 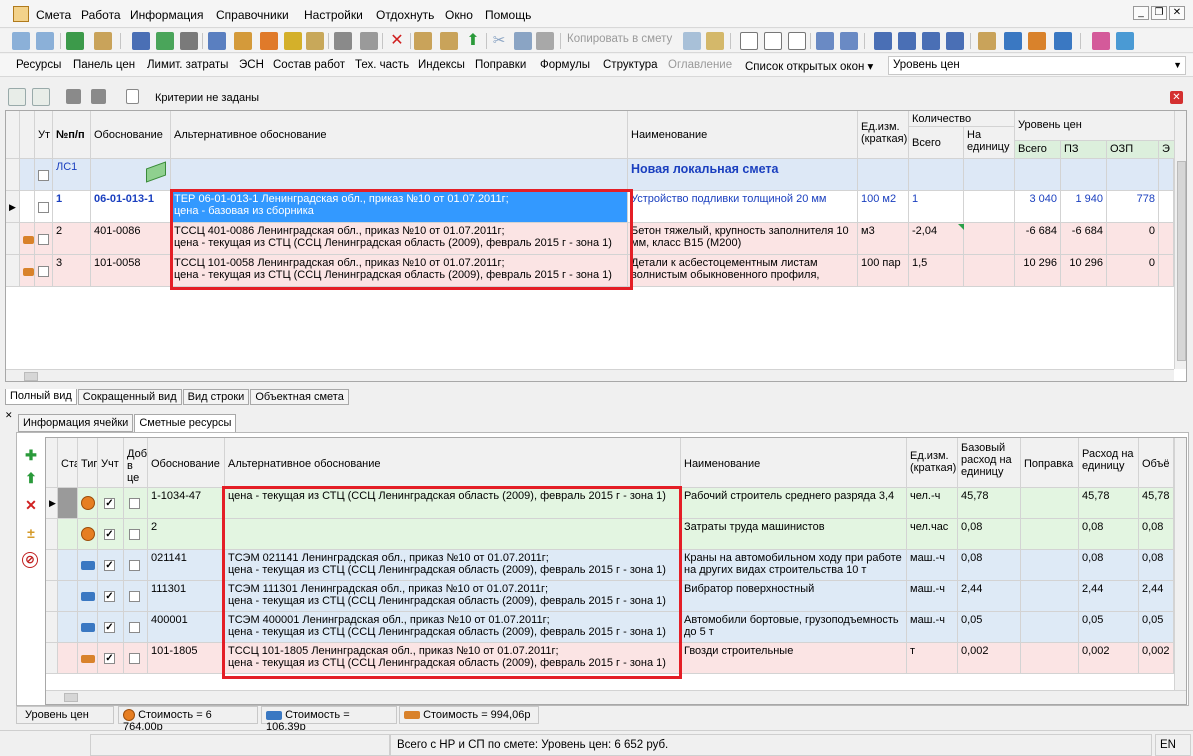 What do you see at coordinates (98, 96) in the screenshot?
I see `move-down-arrow-icon` at bounding box center [98, 96].